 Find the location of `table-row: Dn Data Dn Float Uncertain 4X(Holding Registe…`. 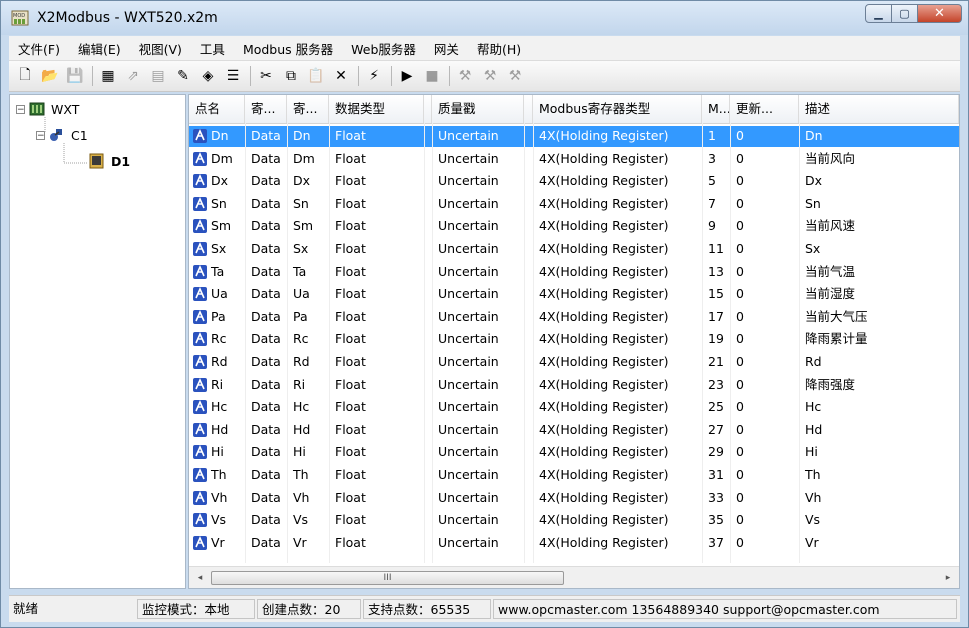

table-row: Dn Data Dn Float Uncertain 4X(Holding Registe… is located at coordinates (574, 136).